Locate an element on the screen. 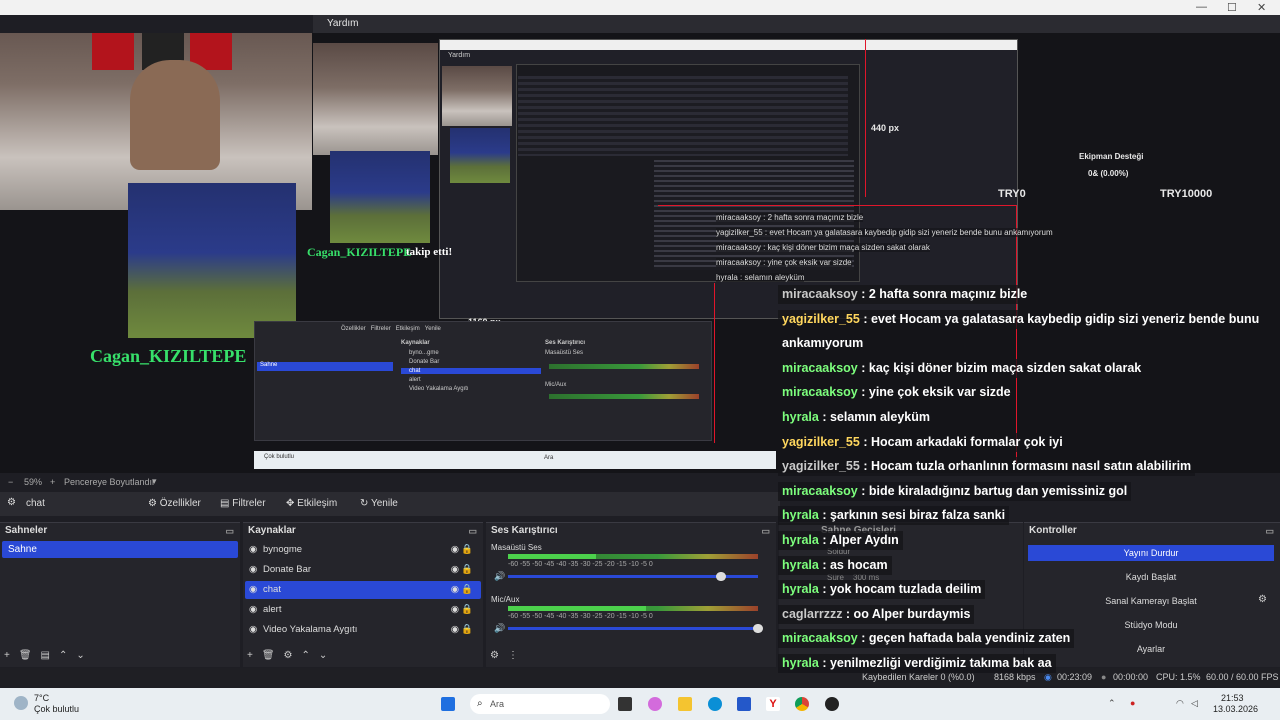 The image size is (1280, 720). chat-text: : as hocam is located at coordinates (853, 564).